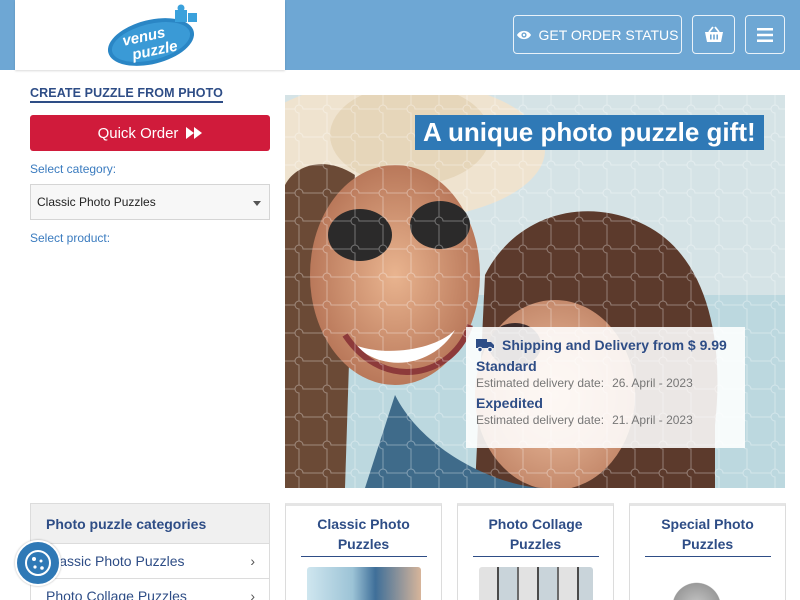  What do you see at coordinates (524, 34) in the screenshot?
I see `eye-icon` at bounding box center [524, 34].